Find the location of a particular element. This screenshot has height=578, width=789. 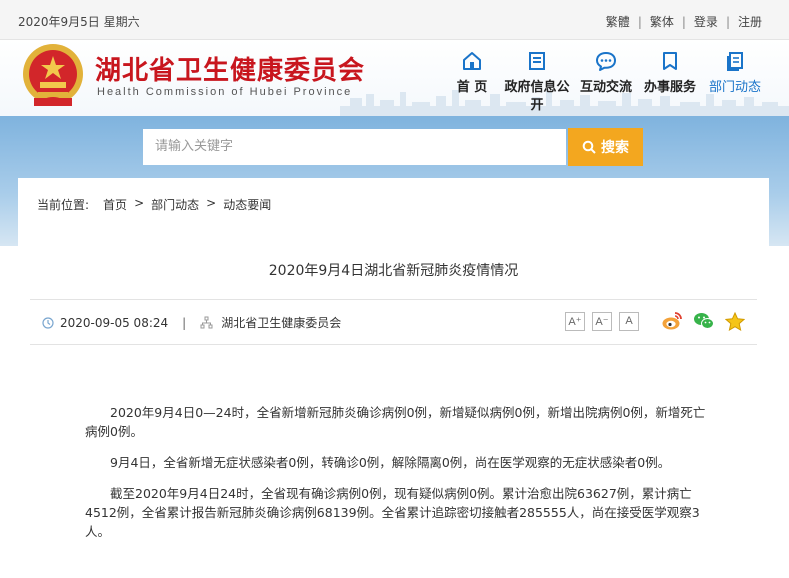

bookmark-icon is located at coordinates (670, 61).